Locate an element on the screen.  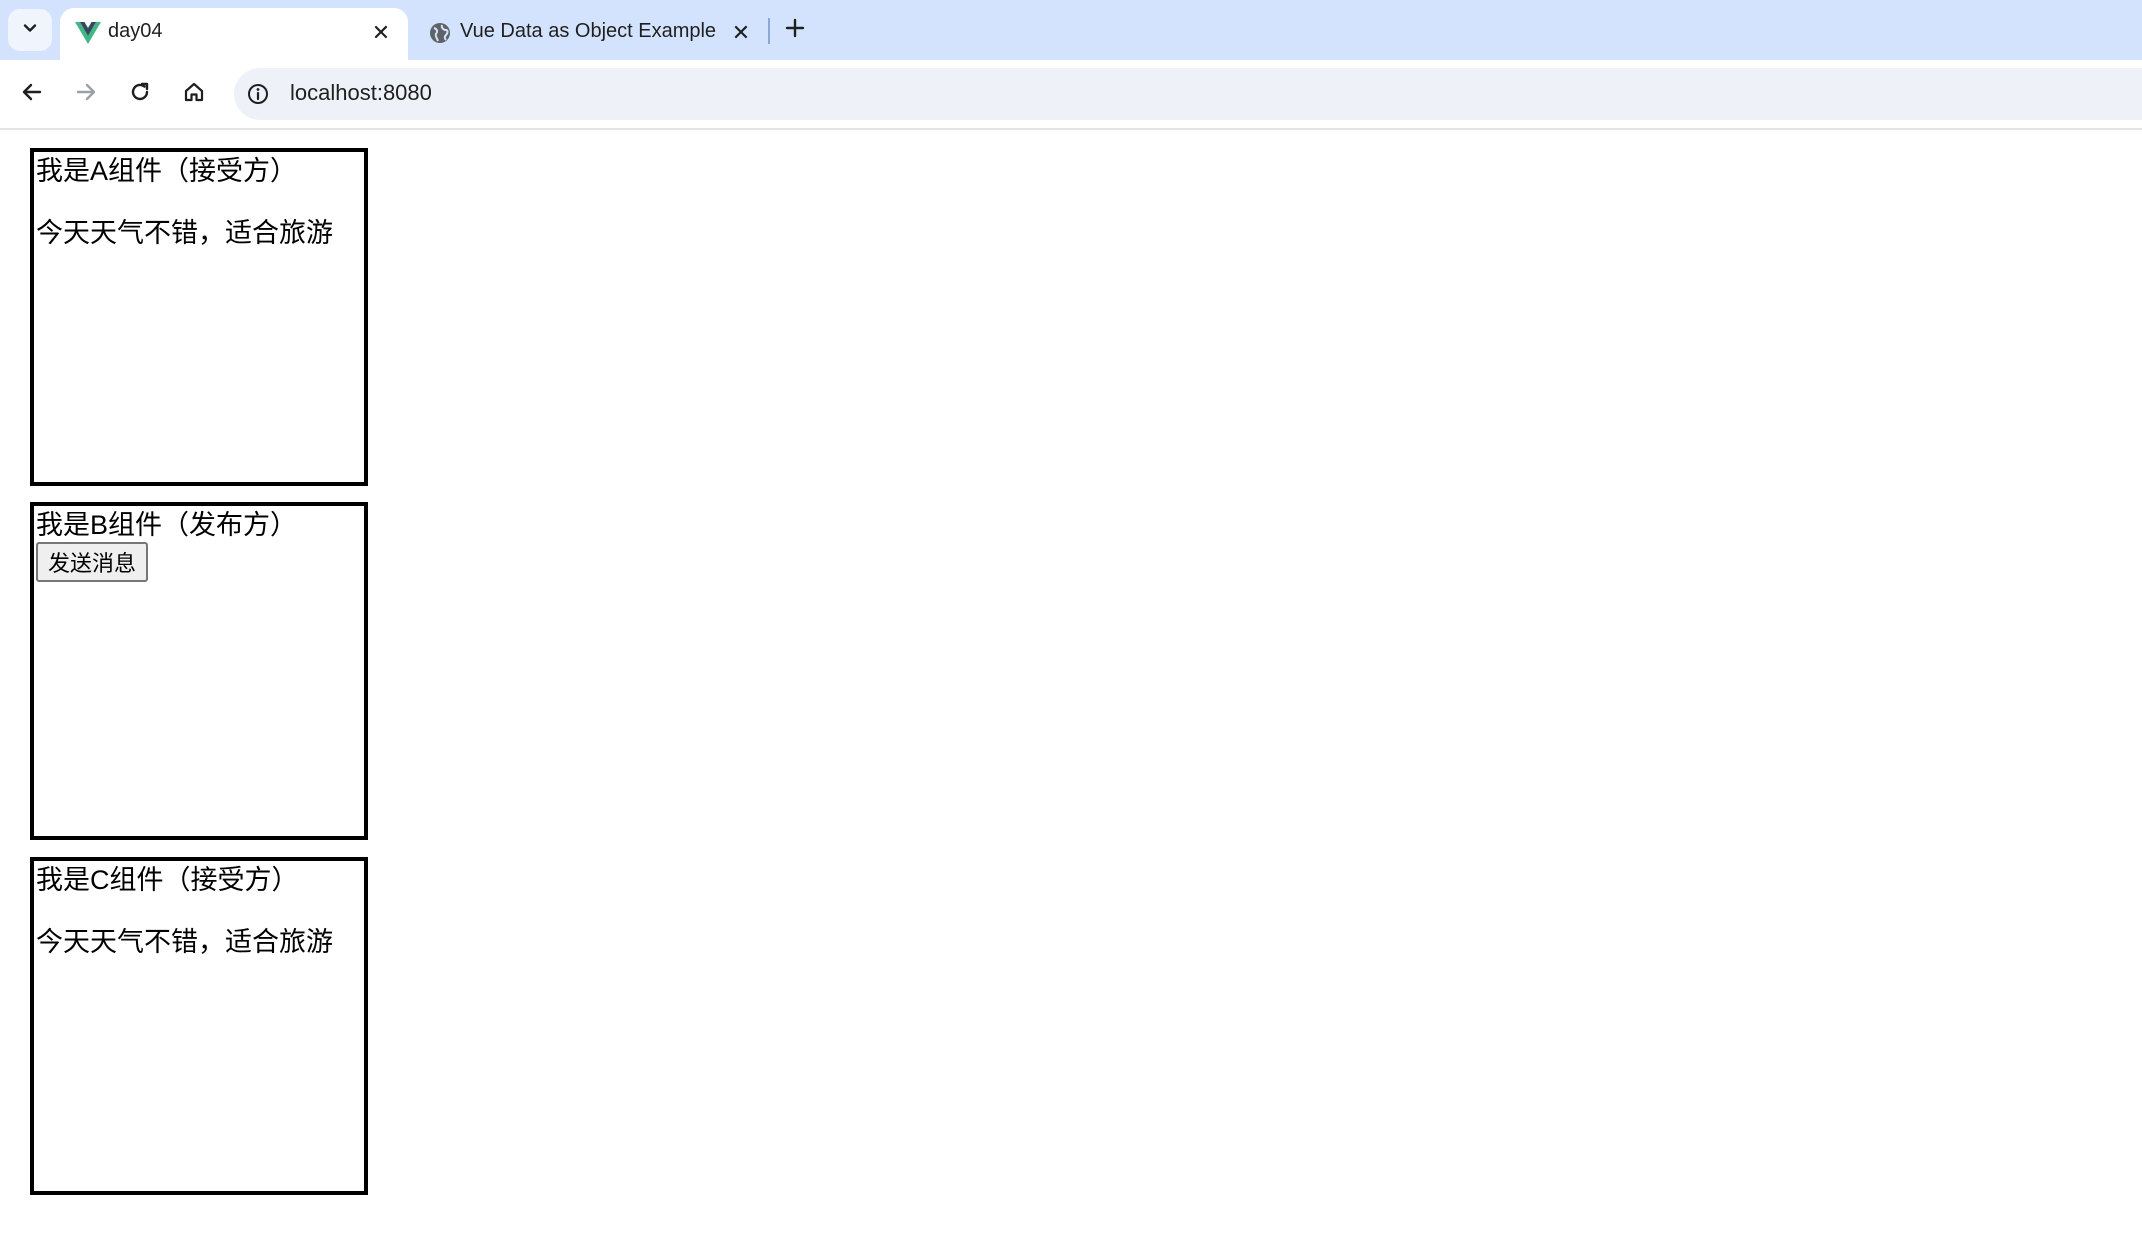
arrow-right-icon is located at coordinates (86, 94).